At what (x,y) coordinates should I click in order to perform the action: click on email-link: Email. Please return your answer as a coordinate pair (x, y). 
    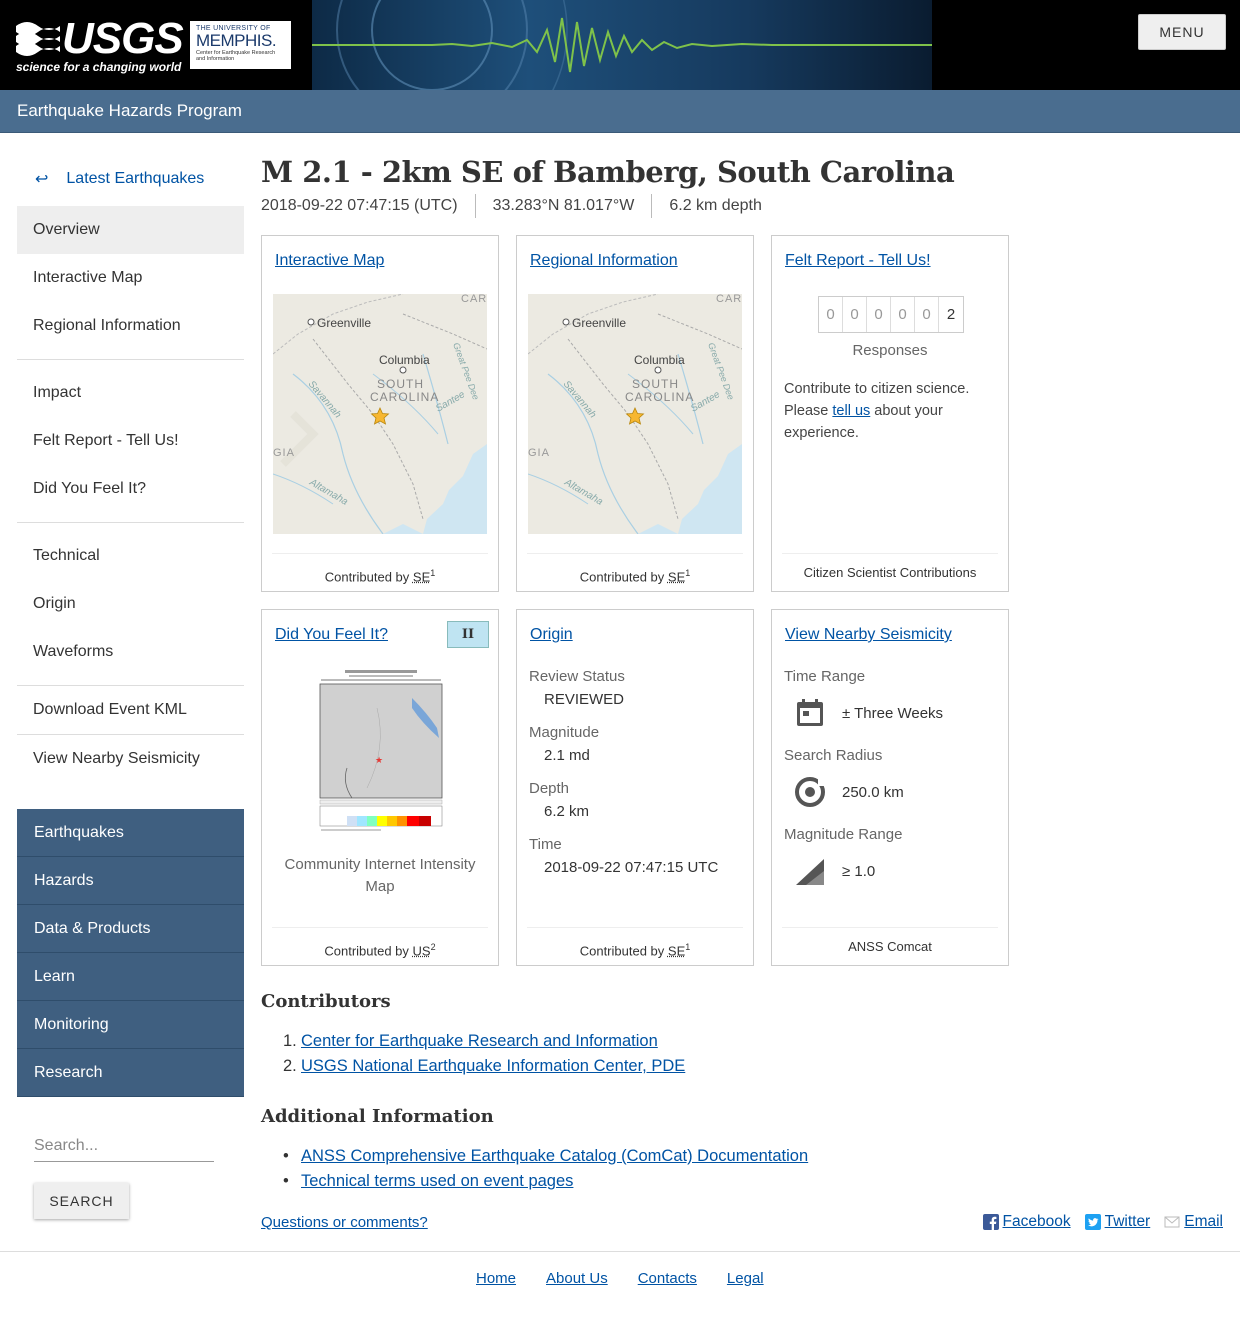
    Looking at the image, I should click on (1193, 1222).